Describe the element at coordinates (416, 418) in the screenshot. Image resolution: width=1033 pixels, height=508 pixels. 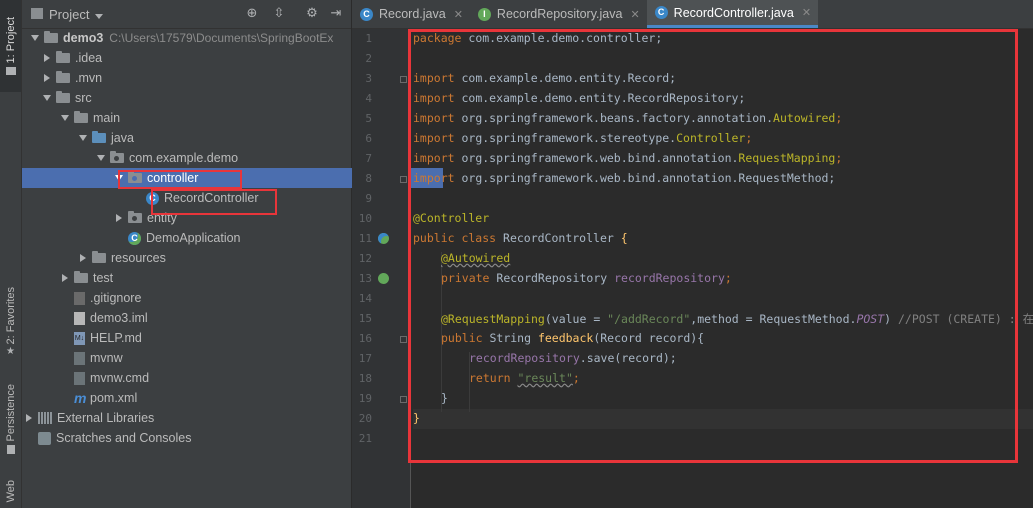
I see `code-line-20: }` at that location.